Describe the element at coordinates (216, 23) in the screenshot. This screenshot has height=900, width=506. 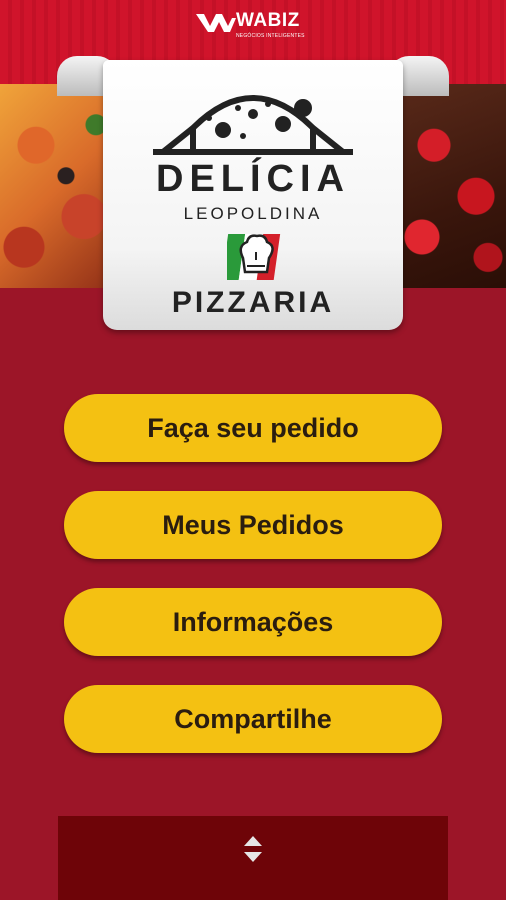
I see `wabiz-mark-icon` at that location.